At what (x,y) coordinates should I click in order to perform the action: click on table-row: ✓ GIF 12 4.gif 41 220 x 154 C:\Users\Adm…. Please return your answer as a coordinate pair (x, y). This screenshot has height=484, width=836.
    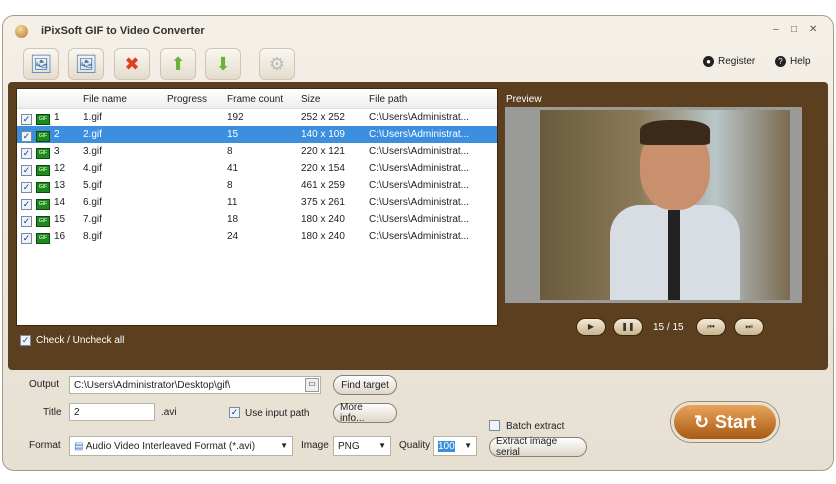
    Looking at the image, I should click on (257, 168).